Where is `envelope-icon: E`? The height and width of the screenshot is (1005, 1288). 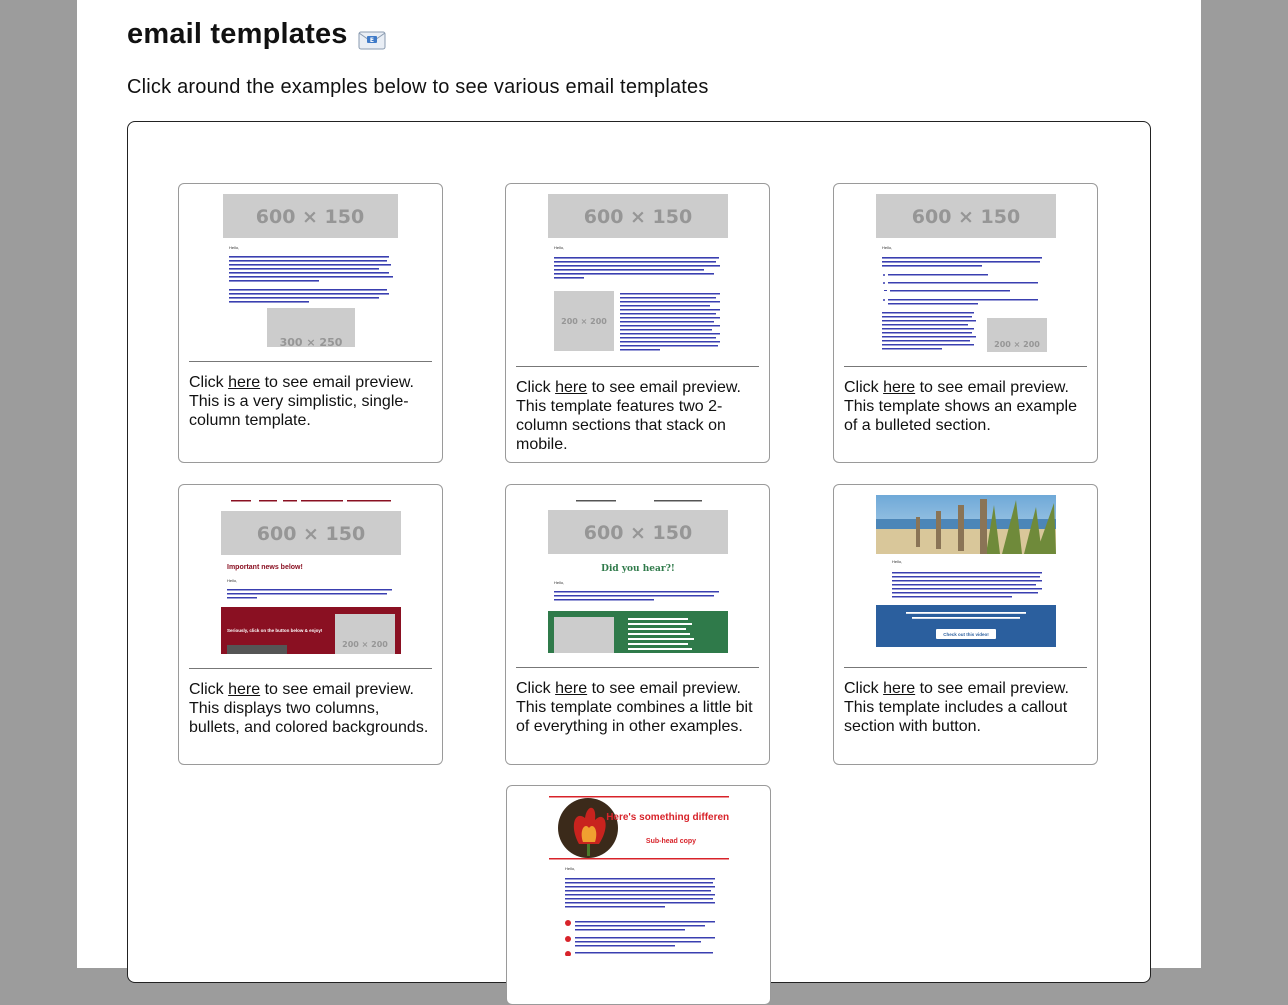 envelope-icon: E is located at coordinates (372, 37).